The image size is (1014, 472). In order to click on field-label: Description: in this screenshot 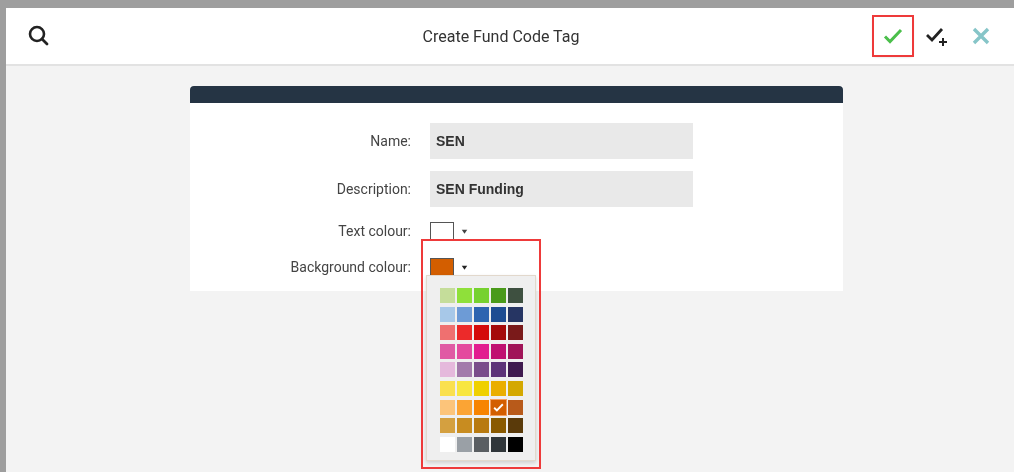, I will do `click(373, 189)`.